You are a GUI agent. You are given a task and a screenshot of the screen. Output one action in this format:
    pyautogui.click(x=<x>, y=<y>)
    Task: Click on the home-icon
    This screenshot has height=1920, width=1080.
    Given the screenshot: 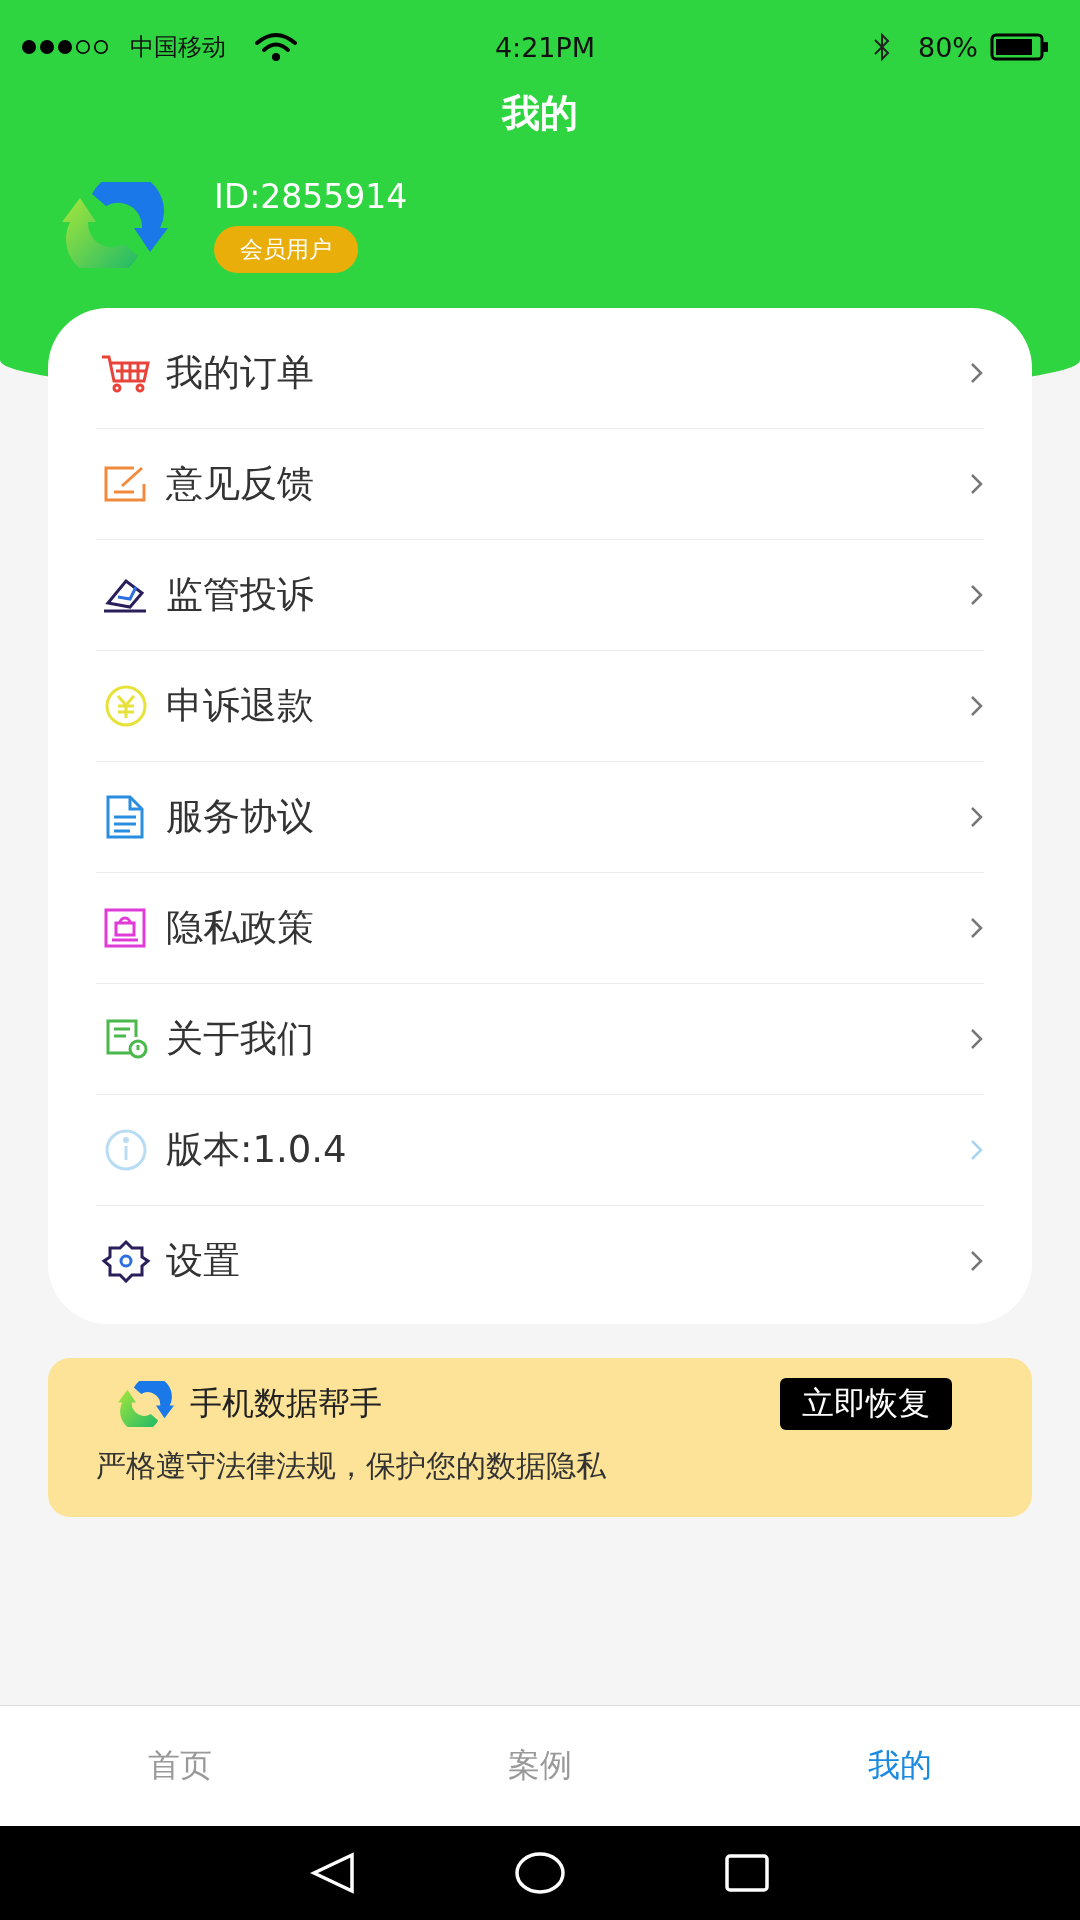 What is the action you would take?
    pyautogui.click(x=540, y=1873)
    